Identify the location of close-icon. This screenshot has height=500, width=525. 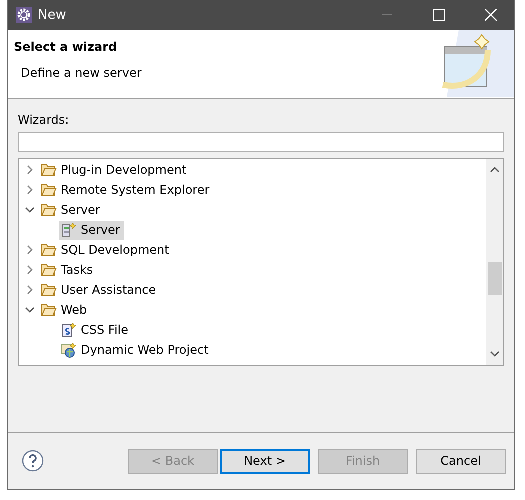
(491, 15).